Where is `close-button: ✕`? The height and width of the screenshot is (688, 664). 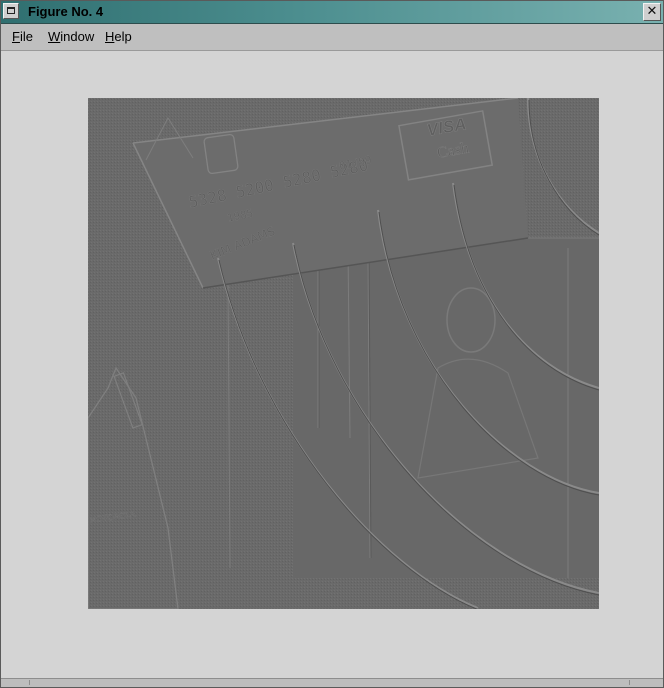 close-button: ✕ is located at coordinates (652, 12).